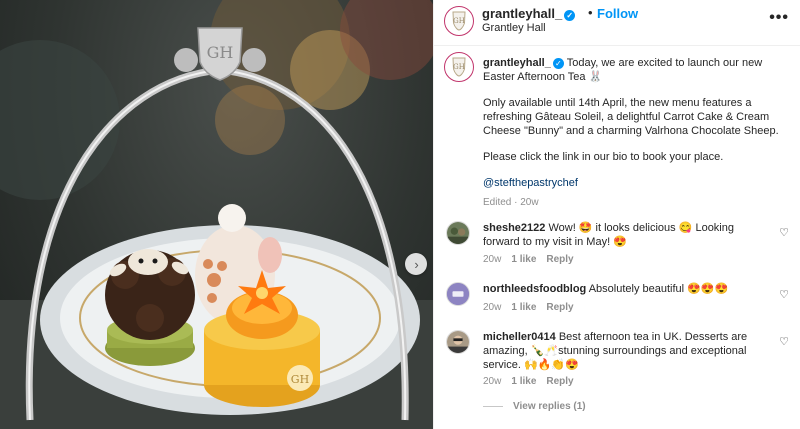 The image size is (800, 429). What do you see at coordinates (514, 228) in the screenshot?
I see `comment-username: sheshe2122` at bounding box center [514, 228].